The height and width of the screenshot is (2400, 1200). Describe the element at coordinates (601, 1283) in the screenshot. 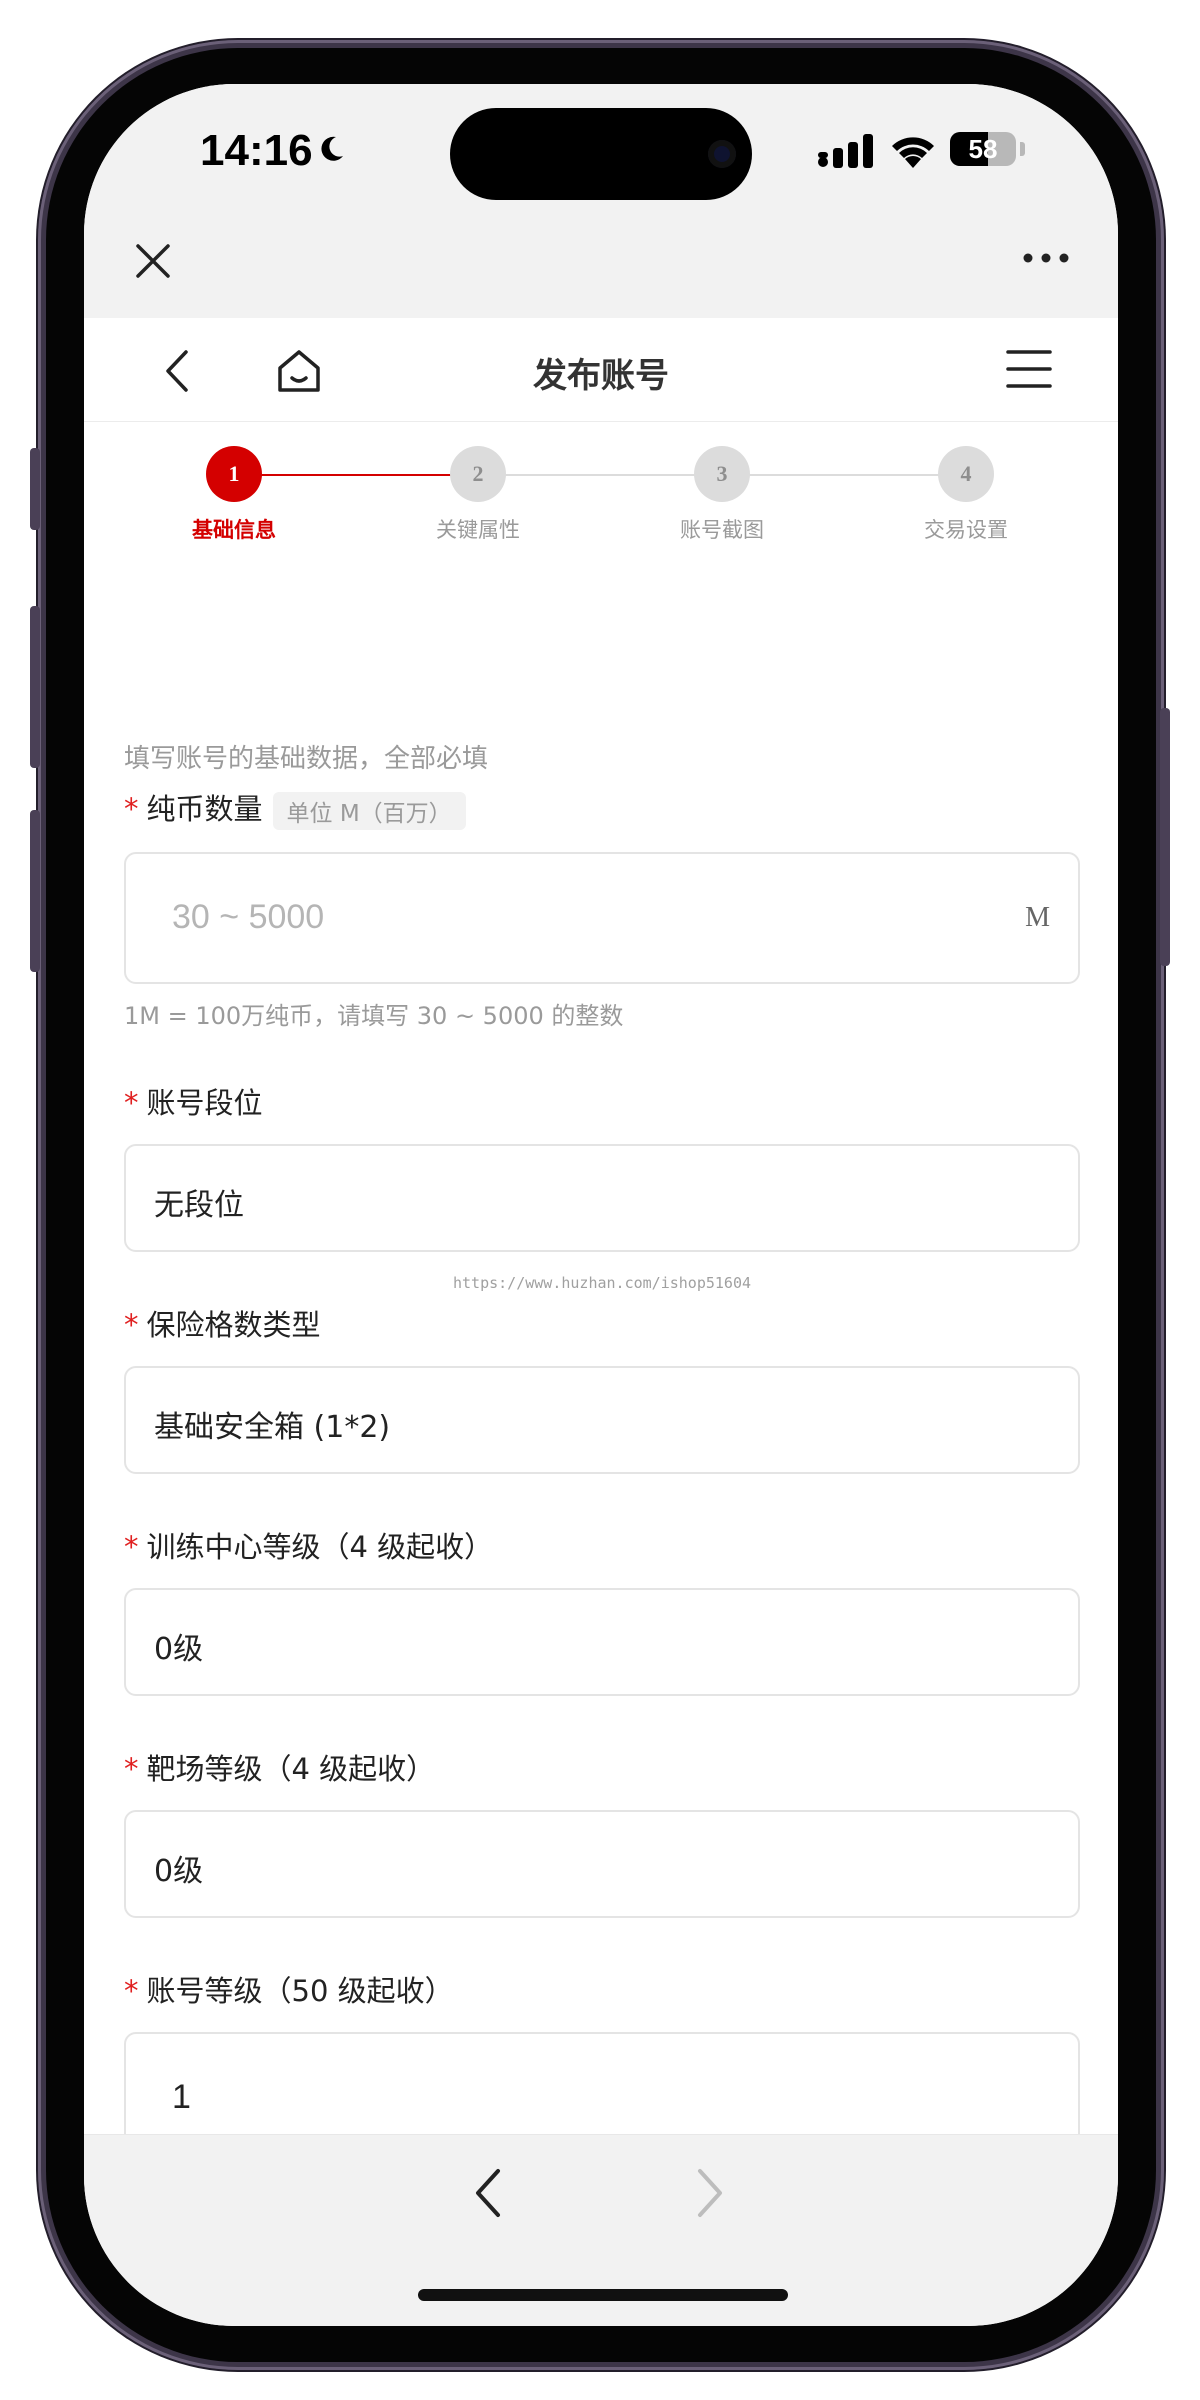

I see `watermark: https://www.huzhan.com/ishop51604` at that location.